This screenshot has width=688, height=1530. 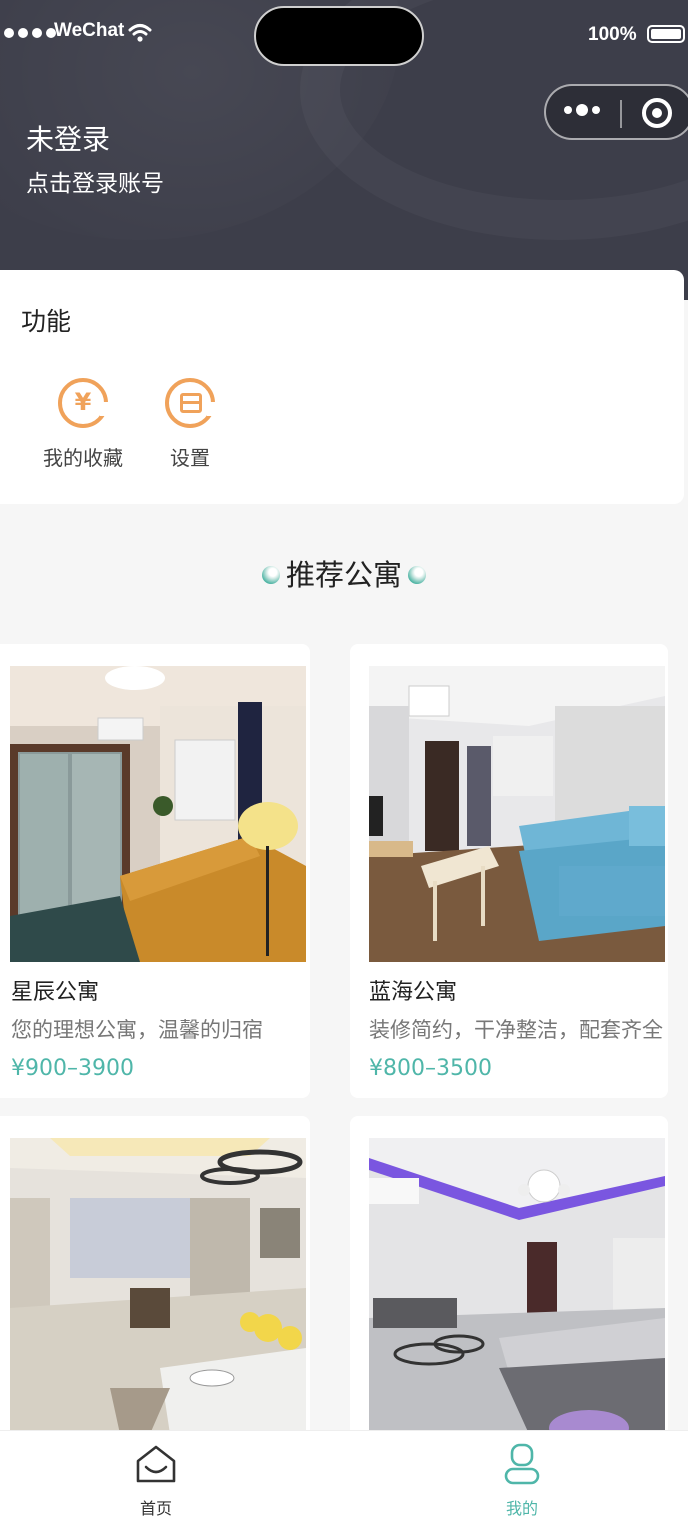 What do you see at coordinates (657, 113) in the screenshot?
I see `close-miniprogram-icon` at bounding box center [657, 113].